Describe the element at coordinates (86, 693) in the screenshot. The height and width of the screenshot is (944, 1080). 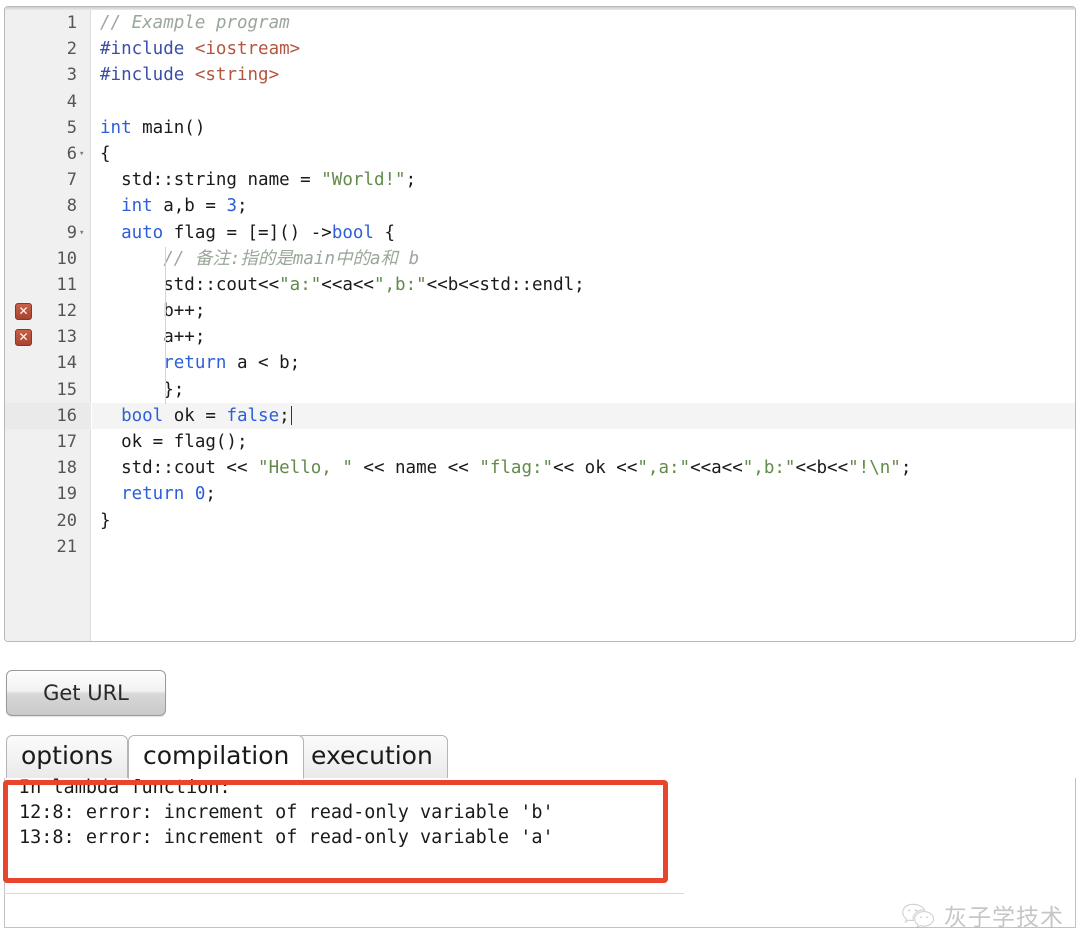
I see `get-url-button: Get URL` at that location.